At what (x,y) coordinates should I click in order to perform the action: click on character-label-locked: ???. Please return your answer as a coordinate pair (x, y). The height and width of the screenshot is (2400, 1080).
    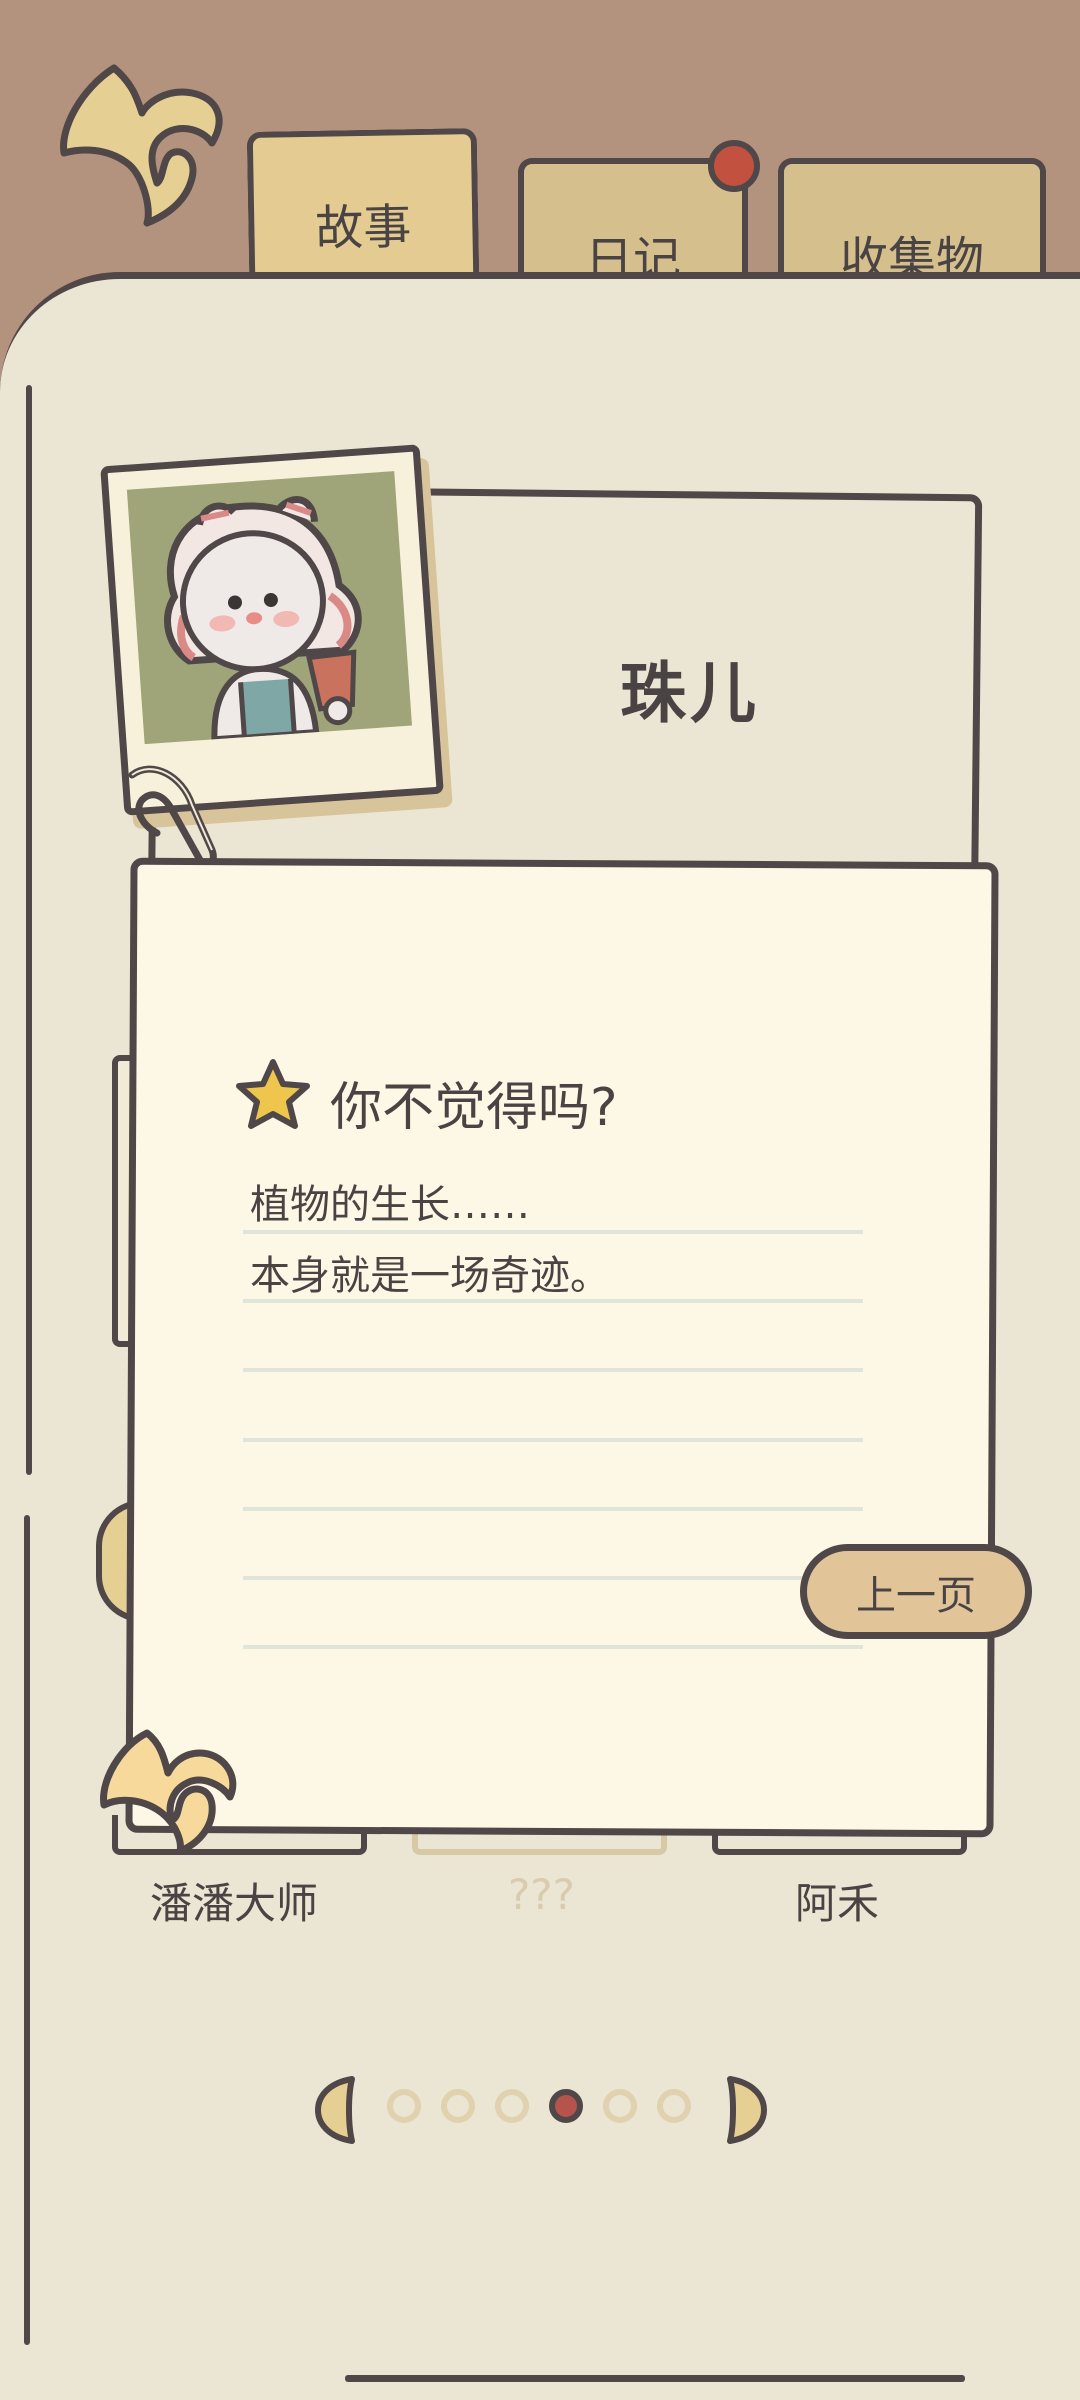
    Looking at the image, I should click on (541, 1894).